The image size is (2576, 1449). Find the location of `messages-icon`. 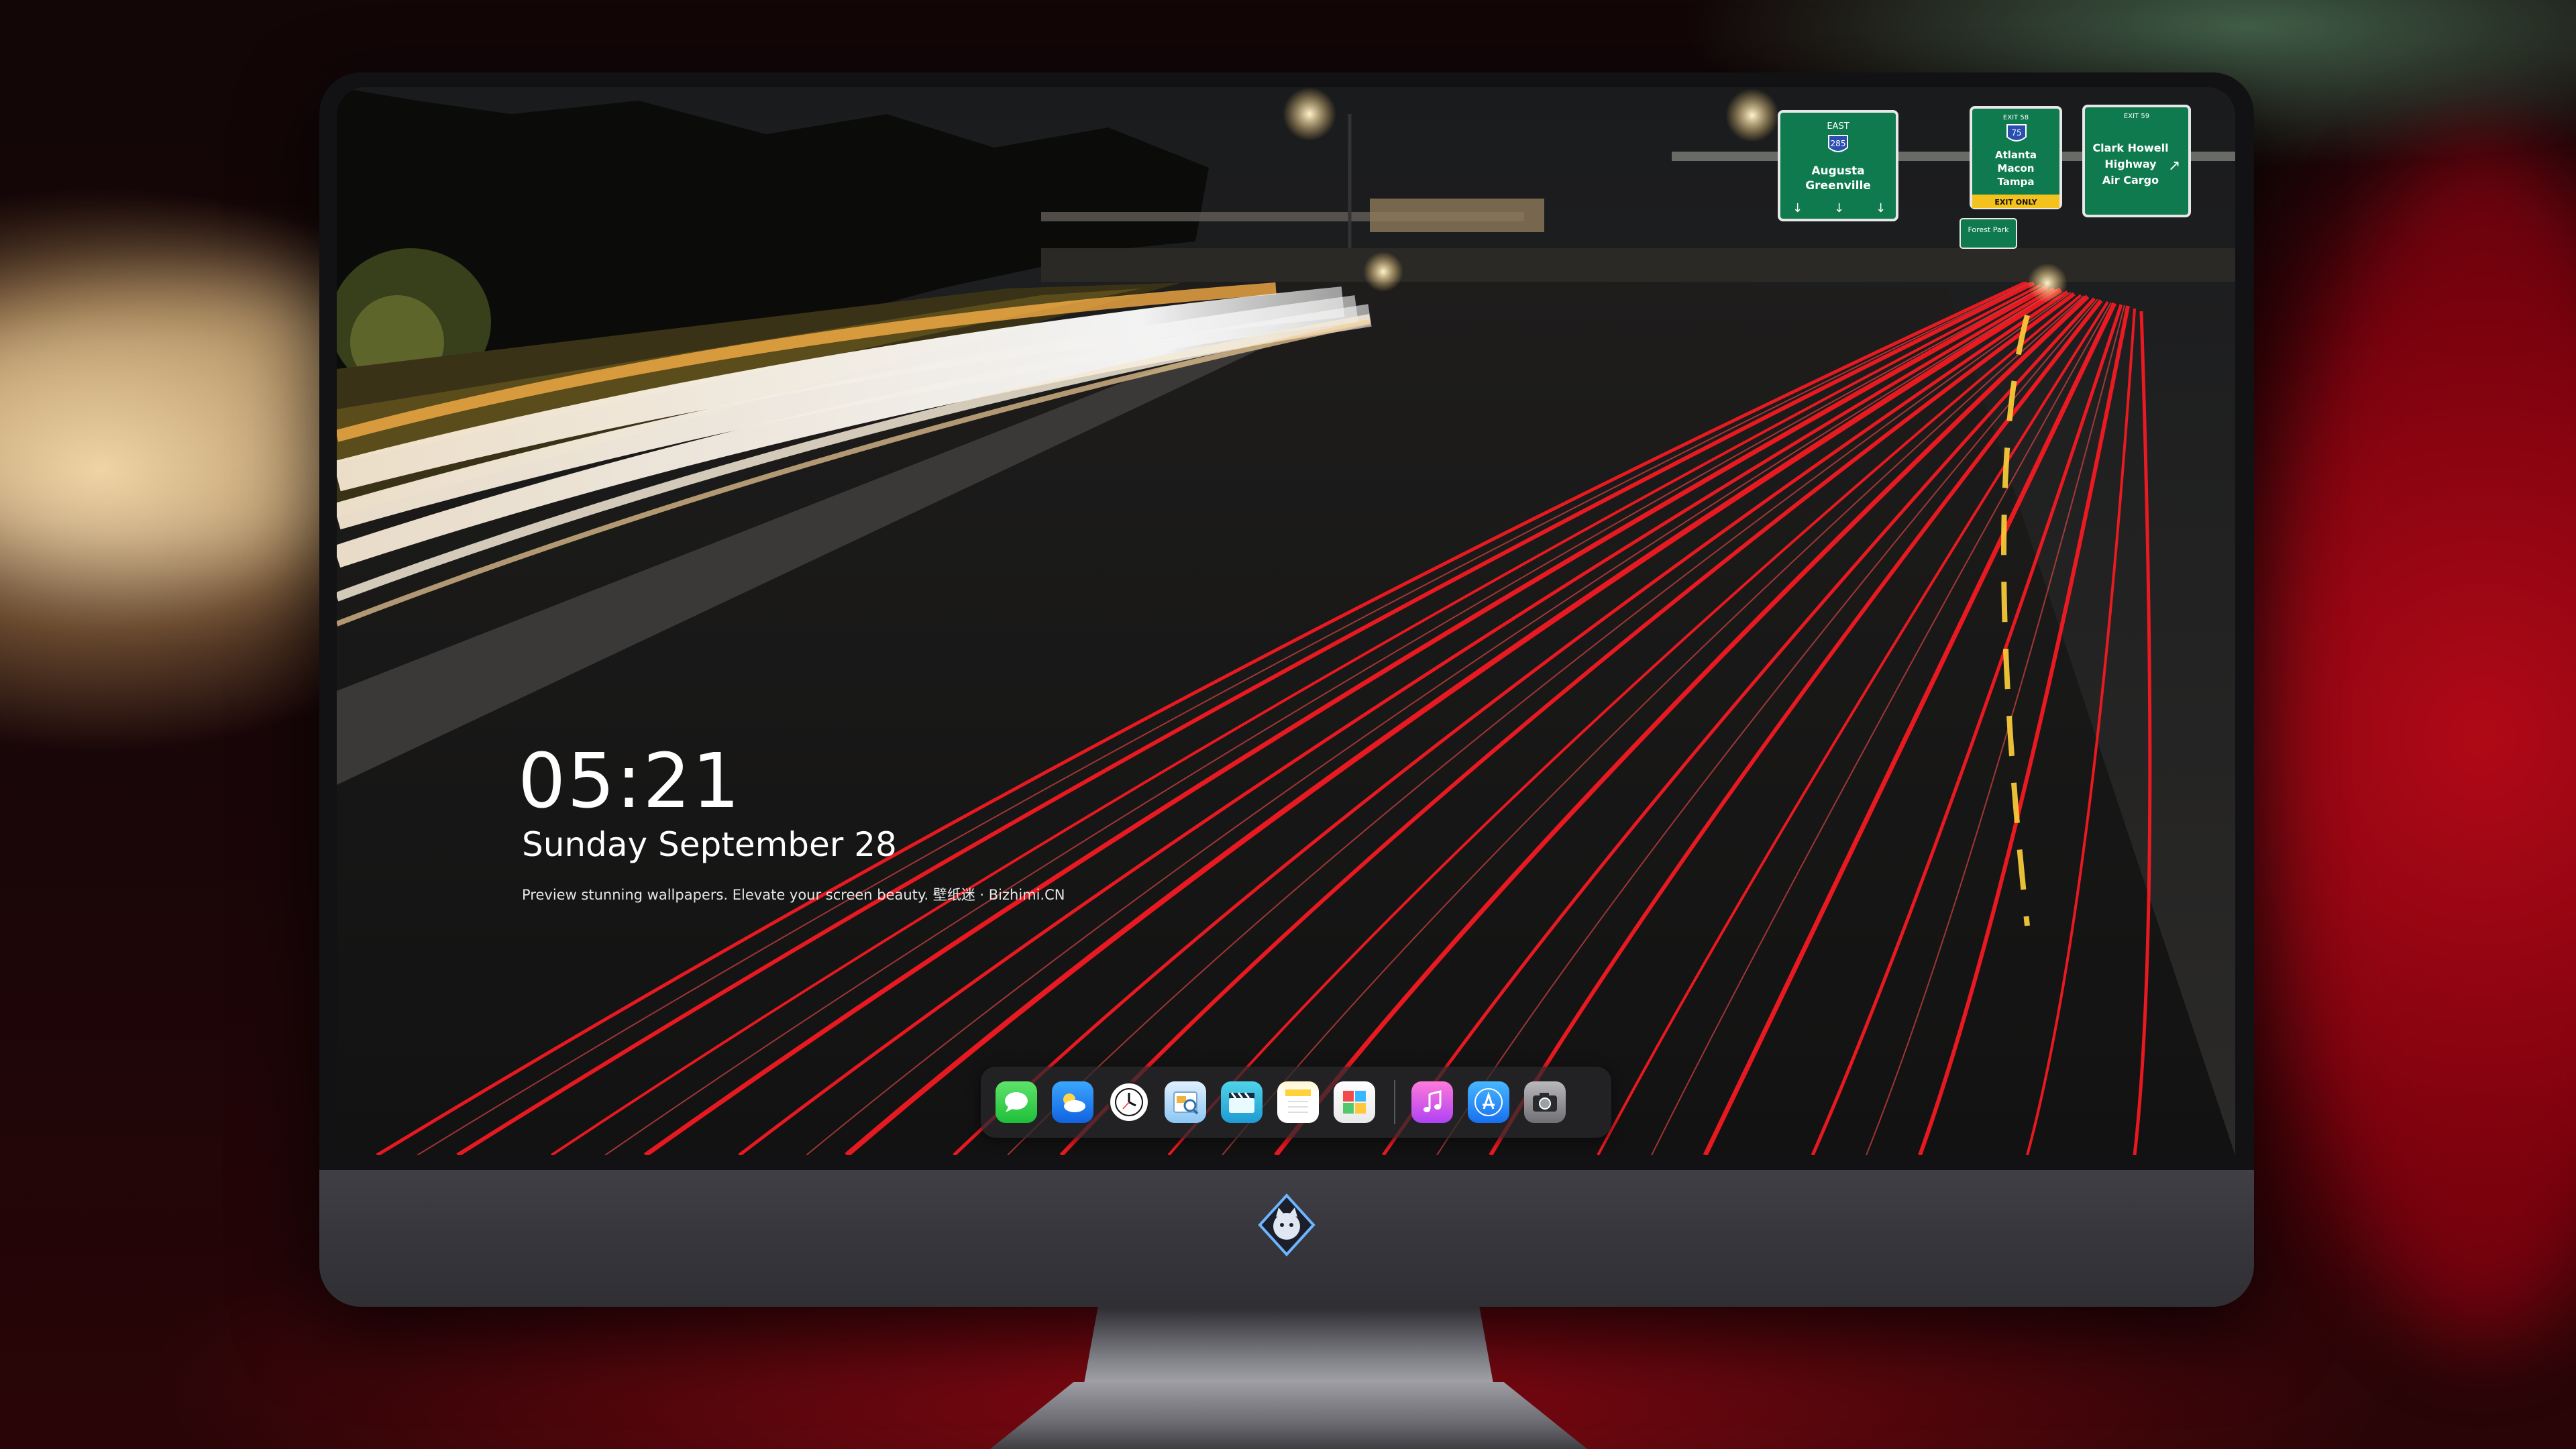

messages-icon is located at coordinates (1016, 1102).